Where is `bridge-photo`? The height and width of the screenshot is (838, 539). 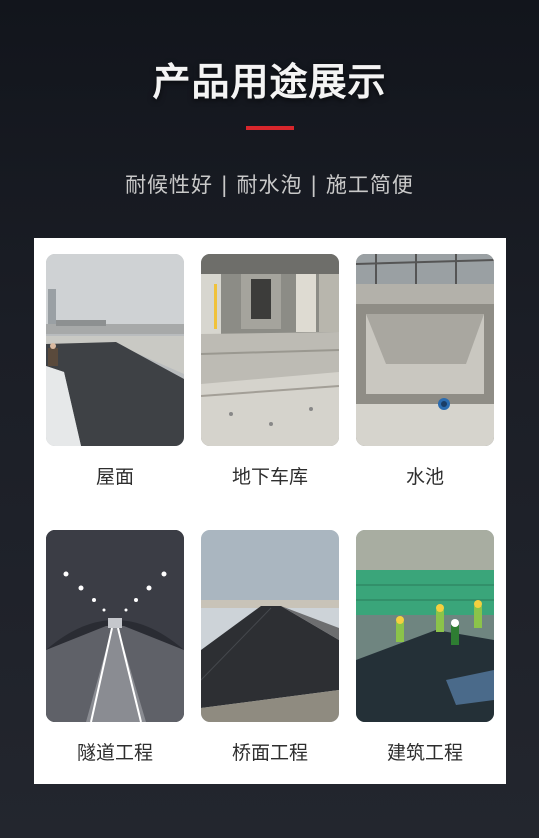 bridge-photo is located at coordinates (270, 626).